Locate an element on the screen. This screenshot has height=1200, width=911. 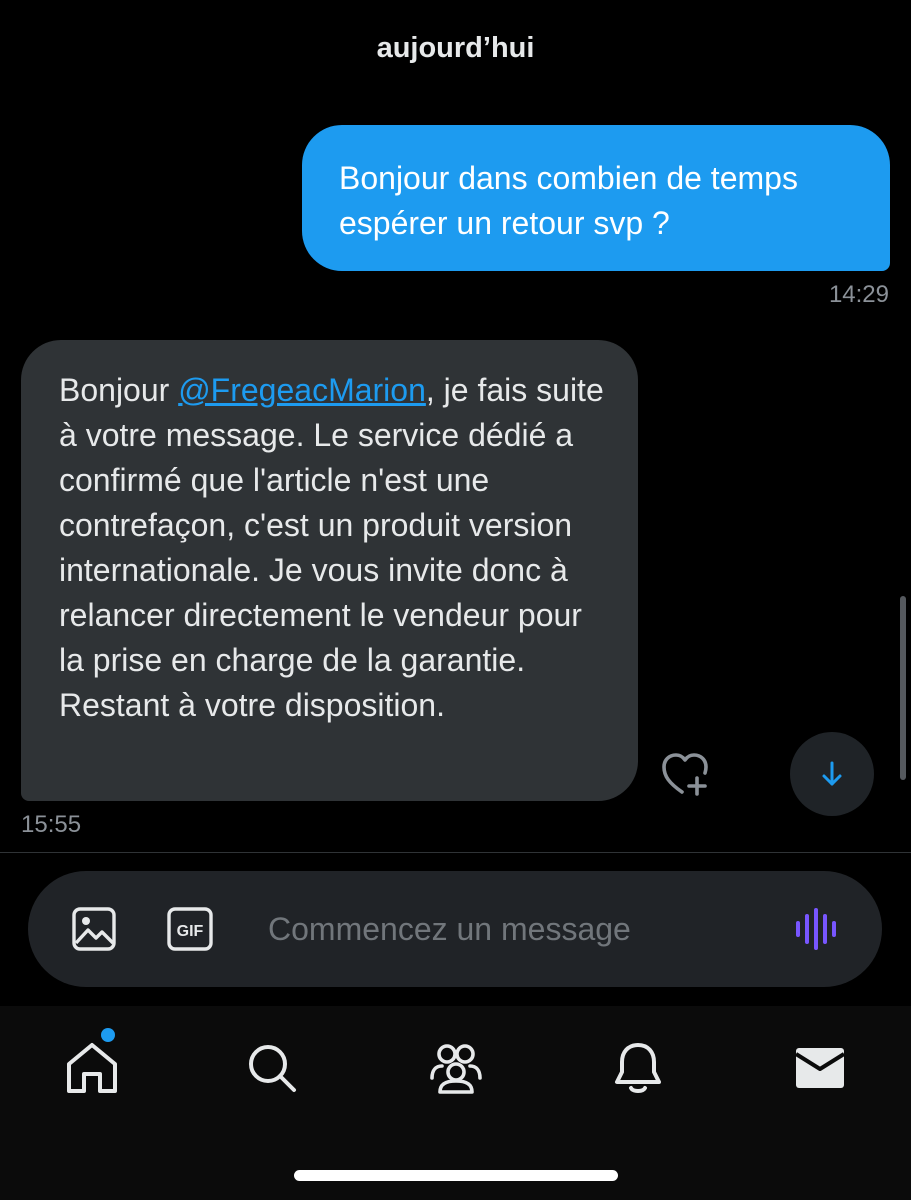
heart-plus-icon is located at coordinates (686, 774).